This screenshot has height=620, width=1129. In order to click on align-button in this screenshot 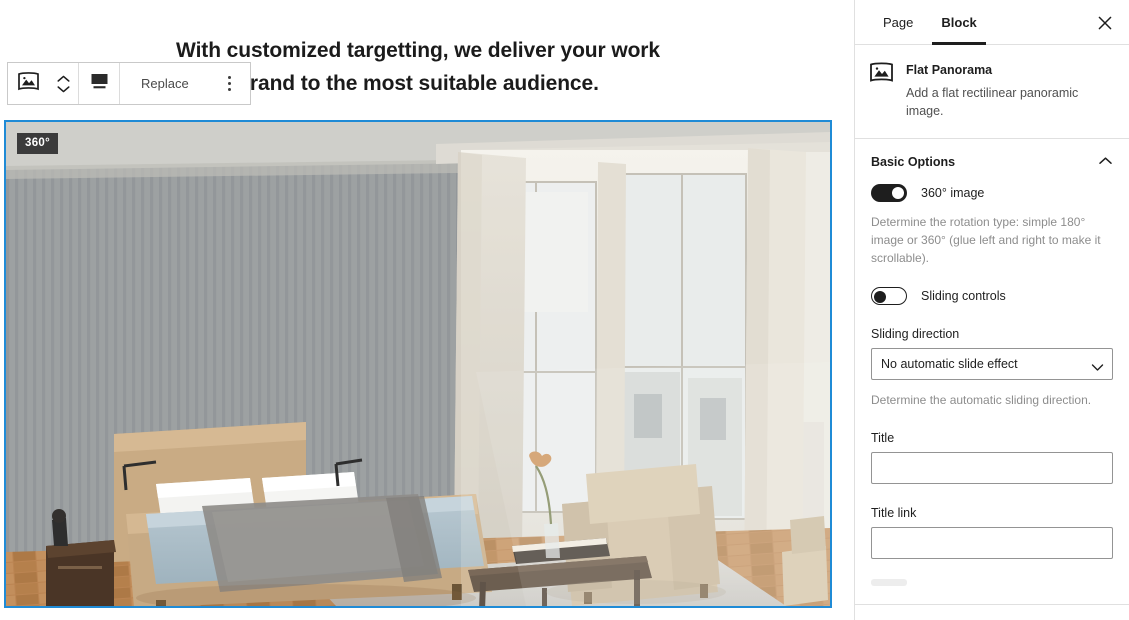, I will do `click(99, 83)`.